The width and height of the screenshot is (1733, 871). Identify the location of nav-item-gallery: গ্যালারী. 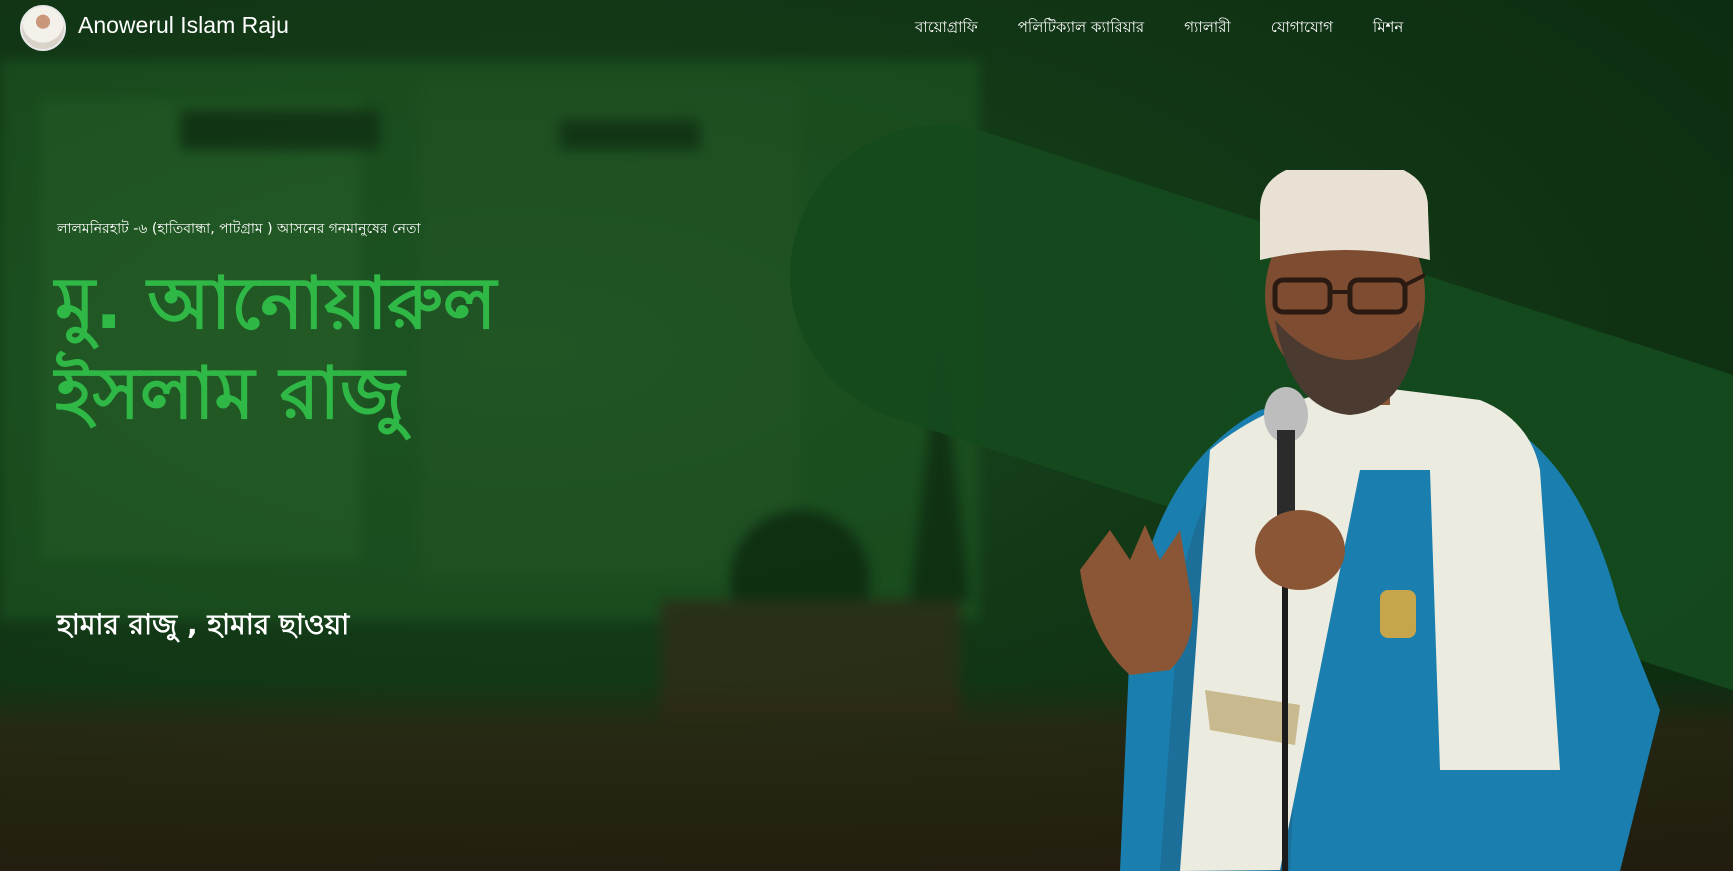
(1207, 28).